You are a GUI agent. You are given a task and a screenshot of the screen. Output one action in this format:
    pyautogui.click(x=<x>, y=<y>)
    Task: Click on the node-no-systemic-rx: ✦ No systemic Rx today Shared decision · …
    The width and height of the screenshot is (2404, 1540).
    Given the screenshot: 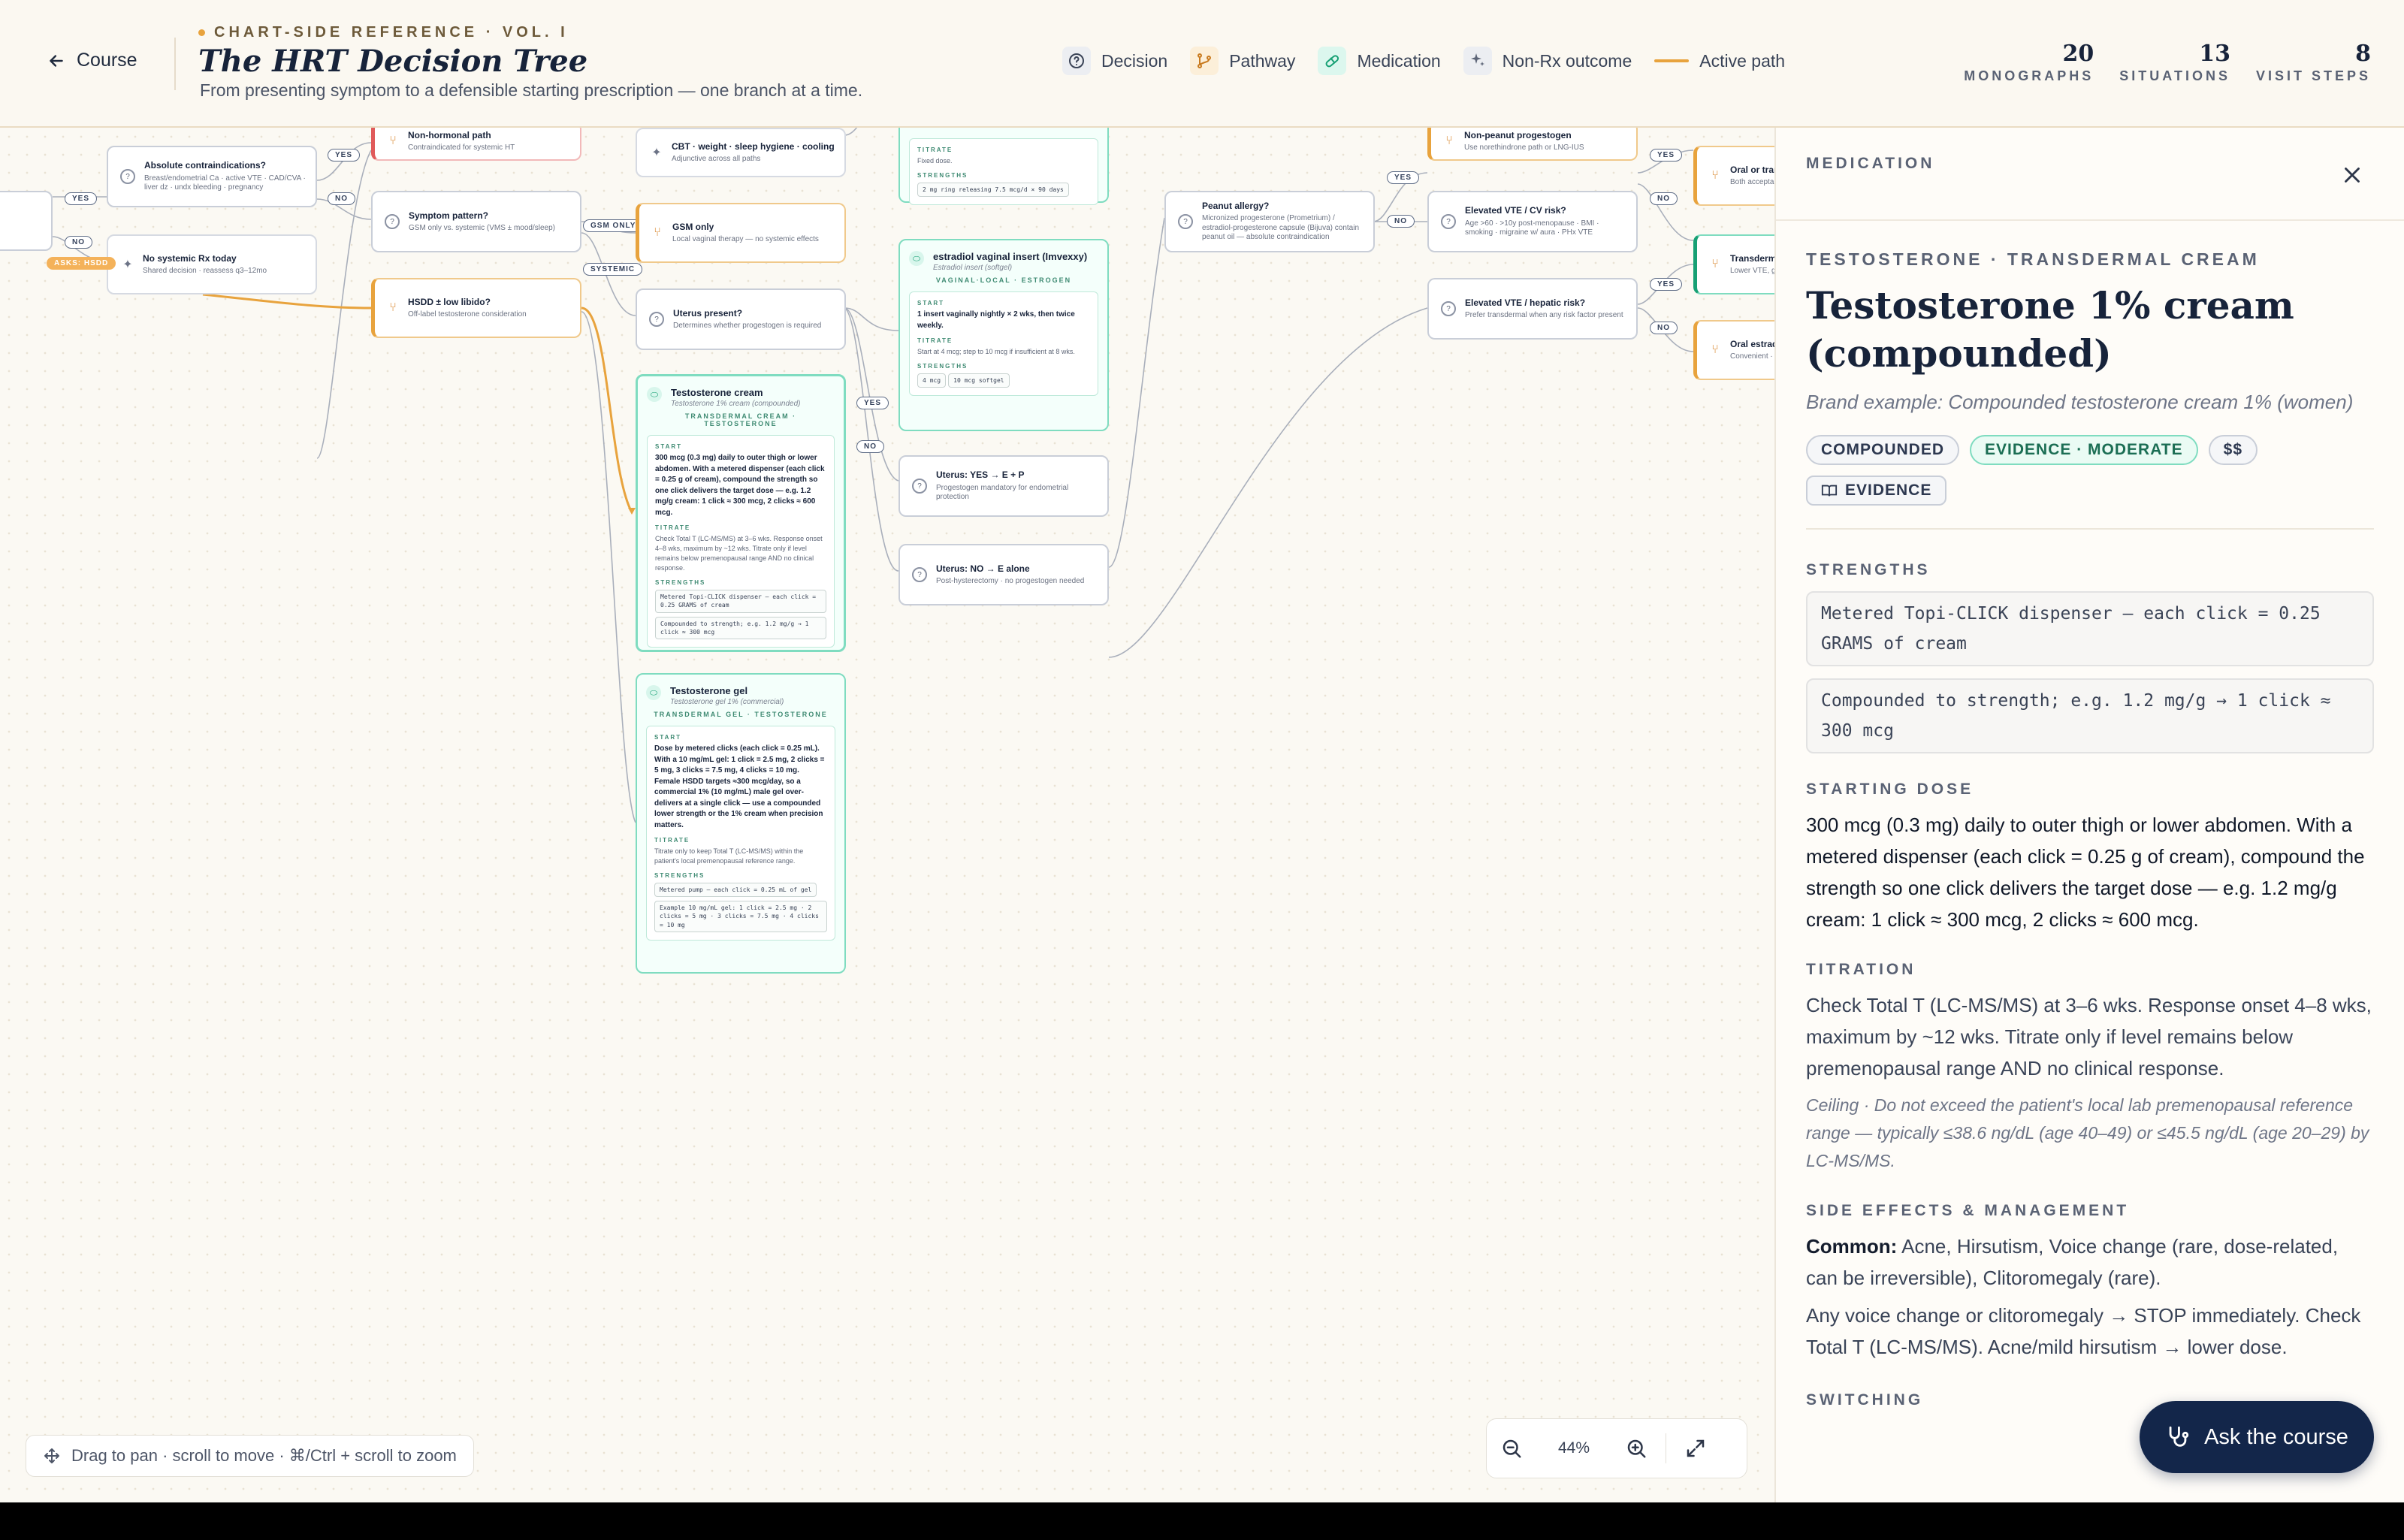 What is the action you would take?
    pyautogui.click(x=212, y=264)
    